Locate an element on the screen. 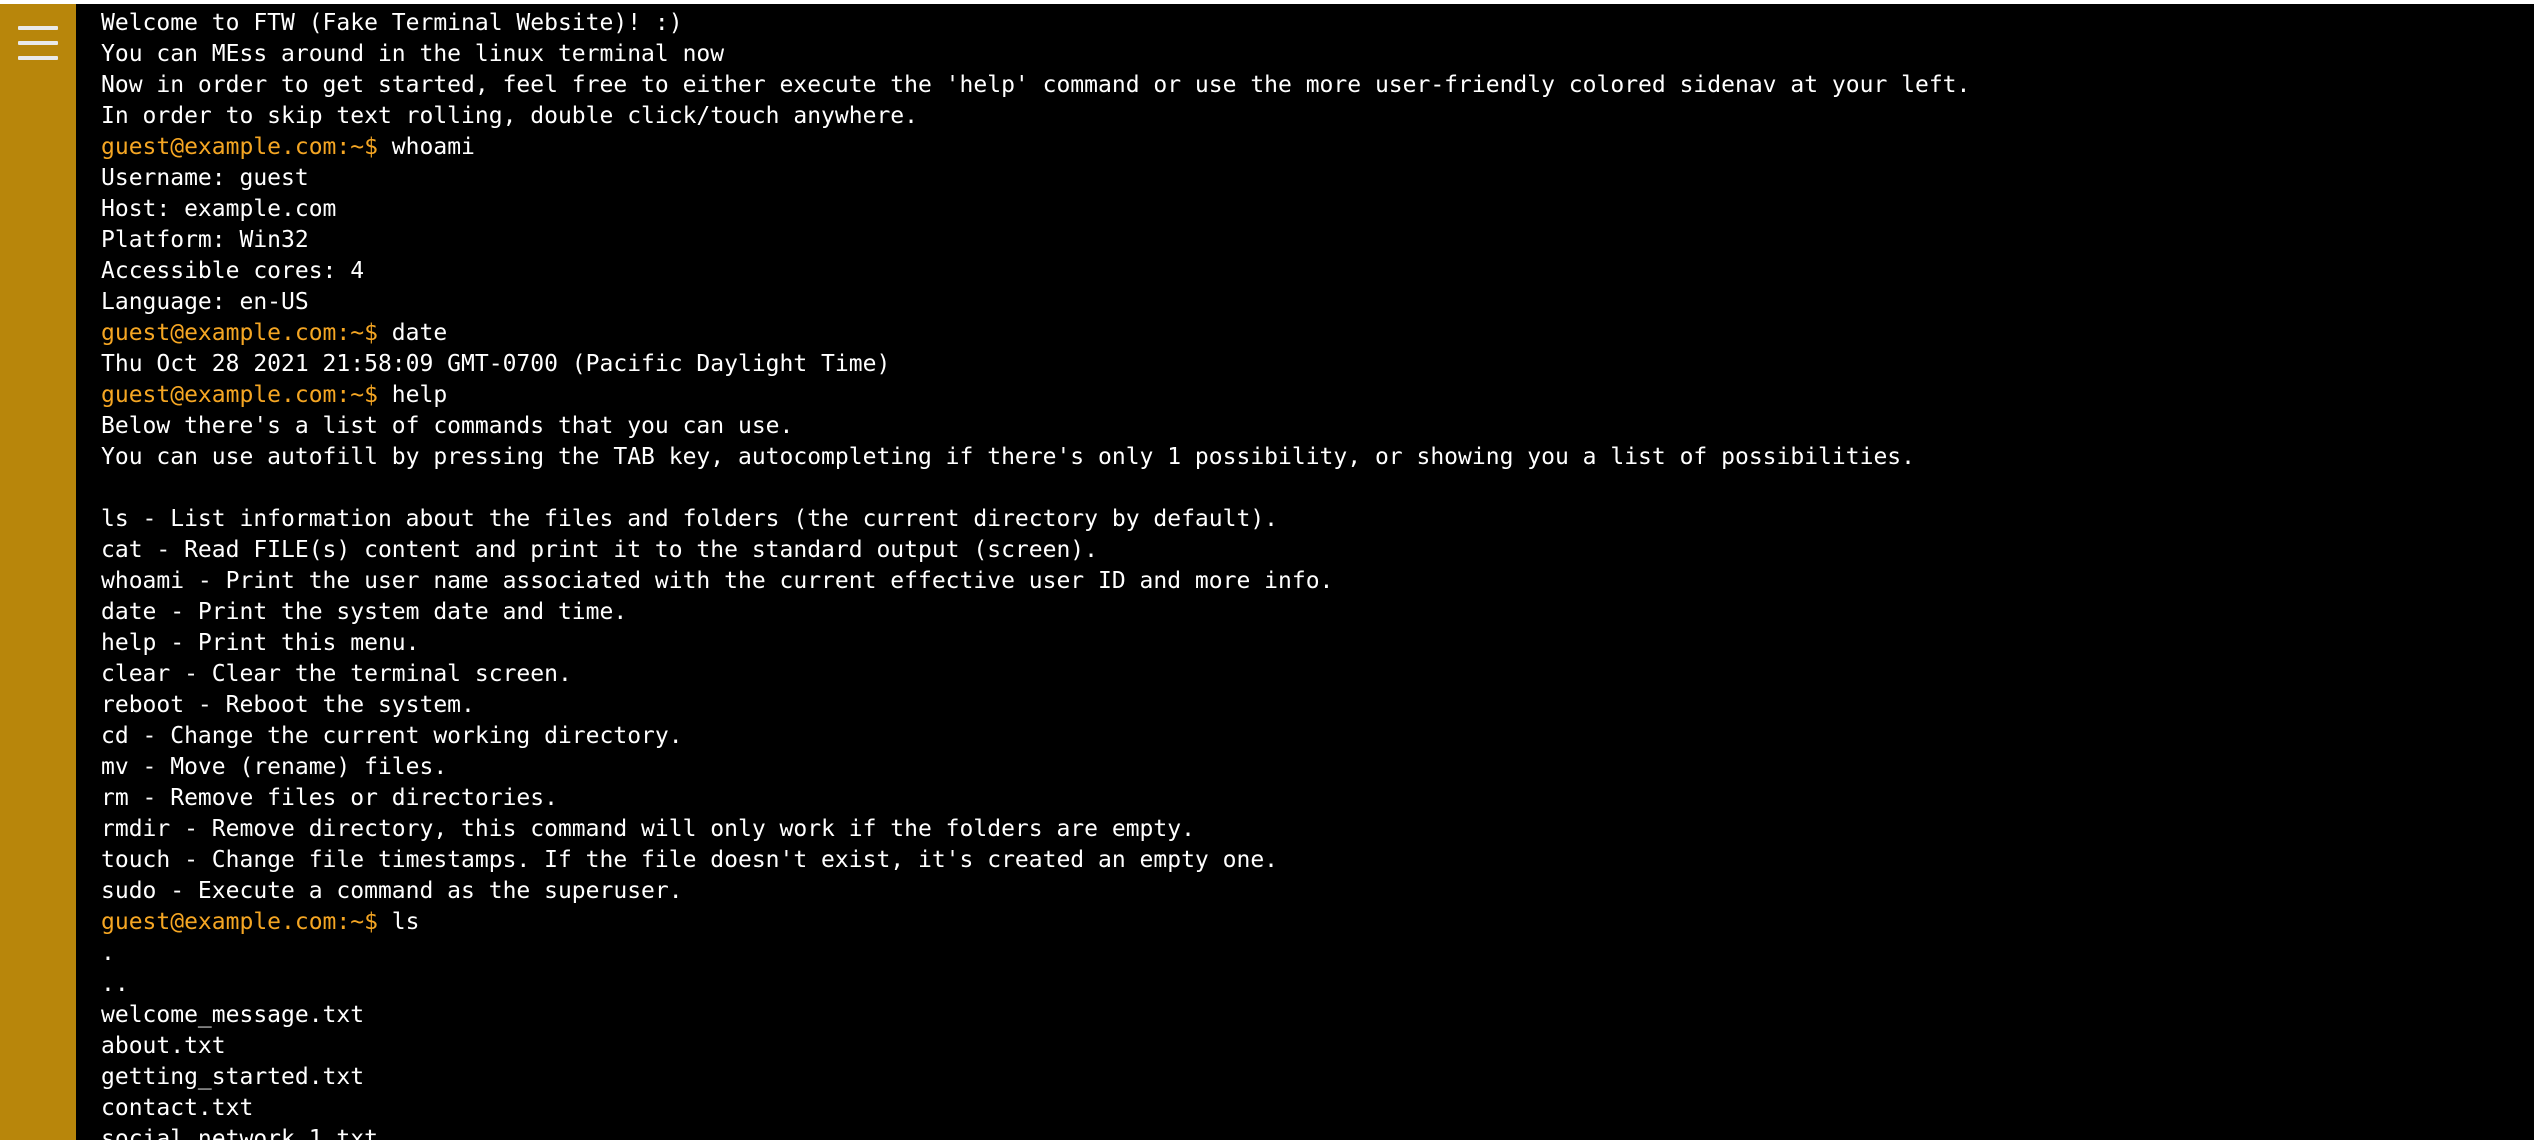  terminal-output-line: contact.txt is located at coordinates (1301, 1108).